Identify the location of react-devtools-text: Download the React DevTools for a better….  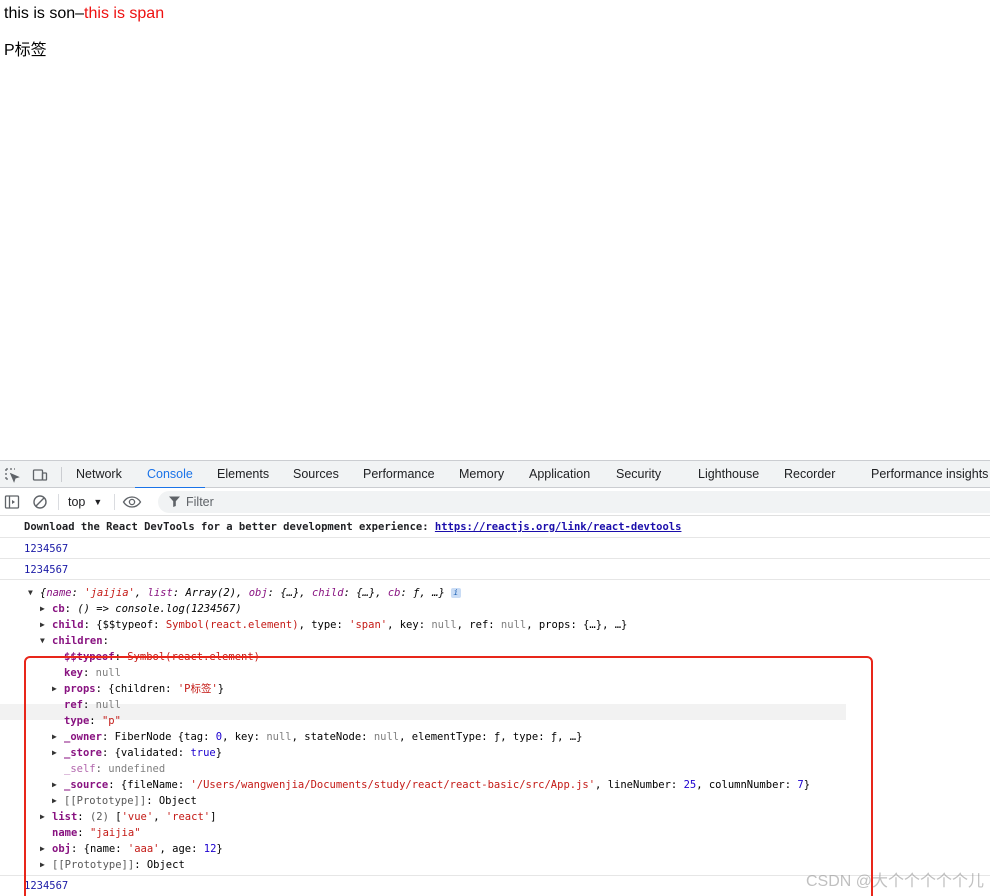
(229, 527).